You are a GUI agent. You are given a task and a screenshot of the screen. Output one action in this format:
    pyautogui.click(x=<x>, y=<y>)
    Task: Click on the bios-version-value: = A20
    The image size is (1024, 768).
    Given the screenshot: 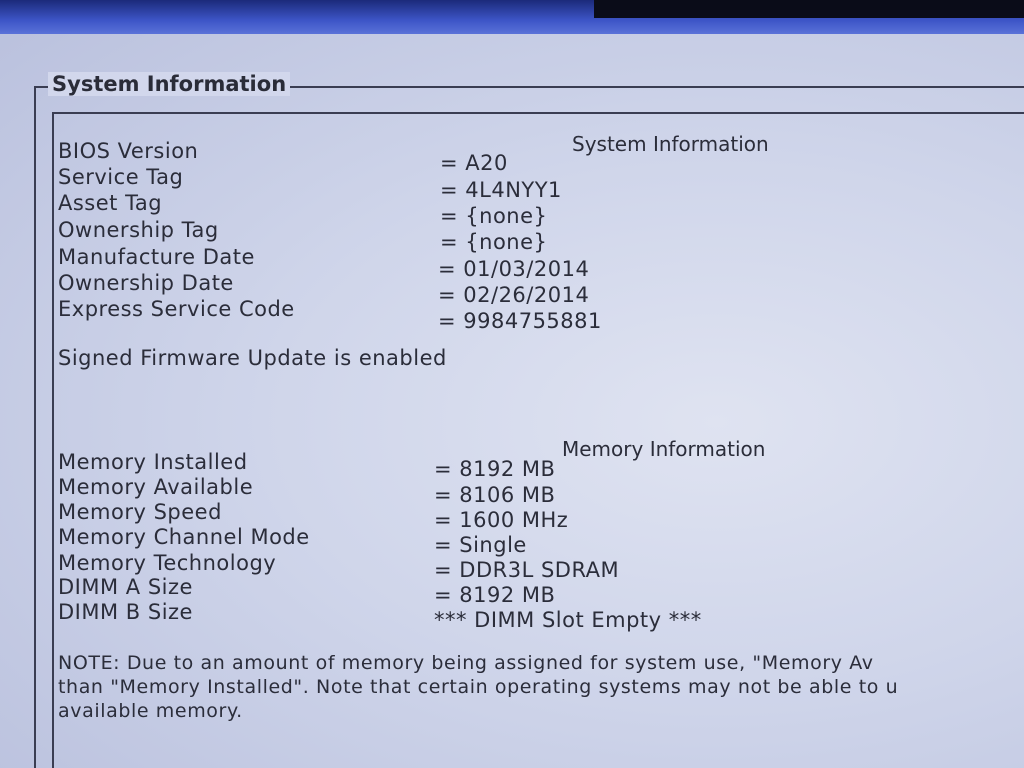 What is the action you would take?
    pyautogui.click(x=474, y=163)
    